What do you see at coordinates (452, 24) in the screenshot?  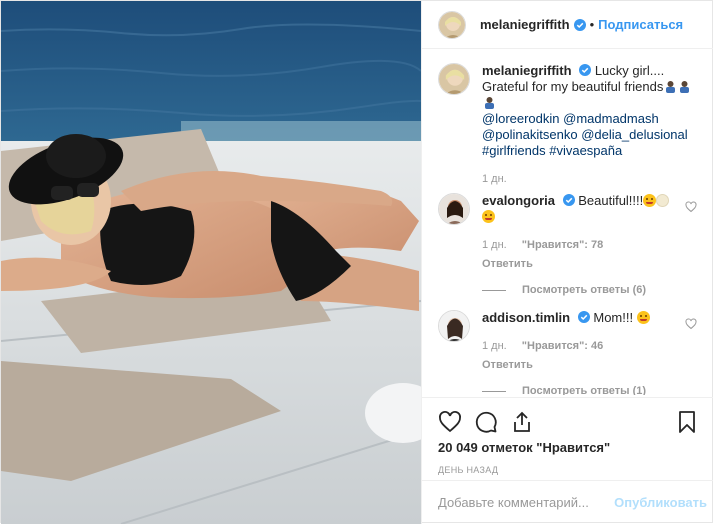 I see `author-avatar` at bounding box center [452, 24].